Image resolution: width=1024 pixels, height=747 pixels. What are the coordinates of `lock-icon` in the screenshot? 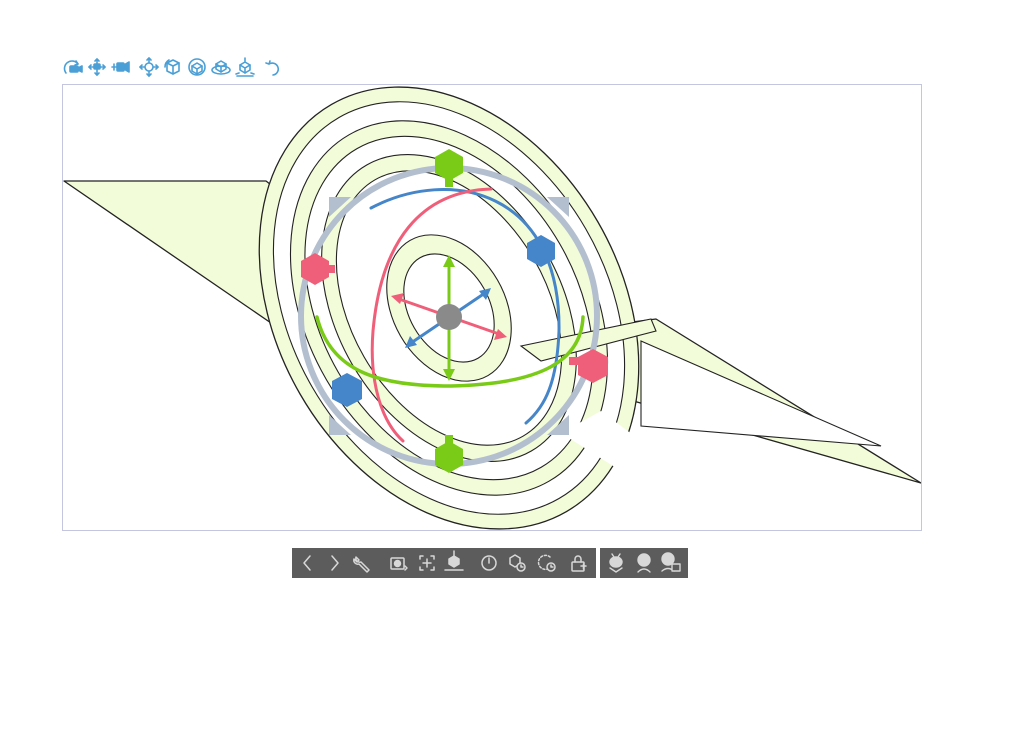 It's located at (579, 563).